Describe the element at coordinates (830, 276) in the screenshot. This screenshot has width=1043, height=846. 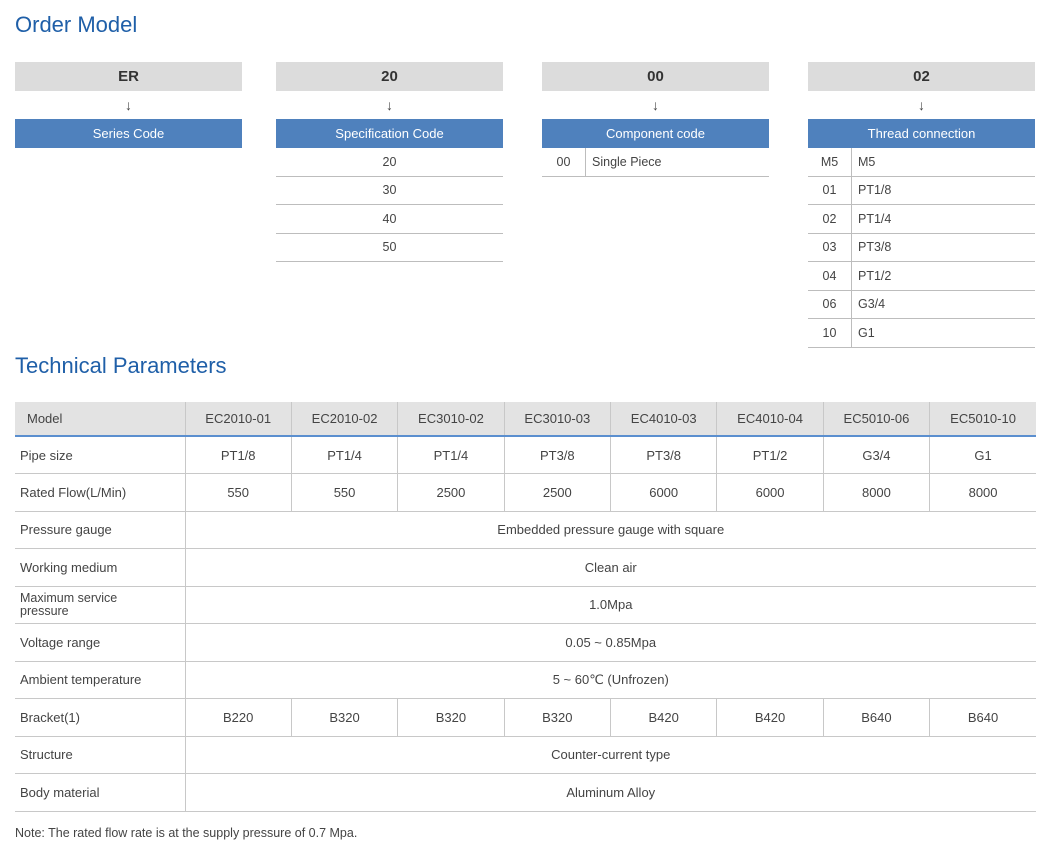
I see `option-code: 04` at that location.